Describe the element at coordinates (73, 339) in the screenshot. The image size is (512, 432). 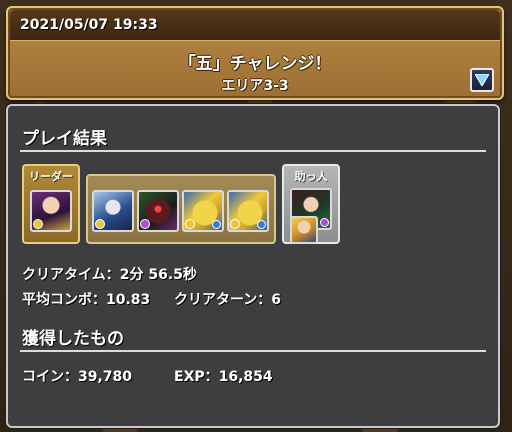
I see `rewards-heading: 獲得したもの` at that location.